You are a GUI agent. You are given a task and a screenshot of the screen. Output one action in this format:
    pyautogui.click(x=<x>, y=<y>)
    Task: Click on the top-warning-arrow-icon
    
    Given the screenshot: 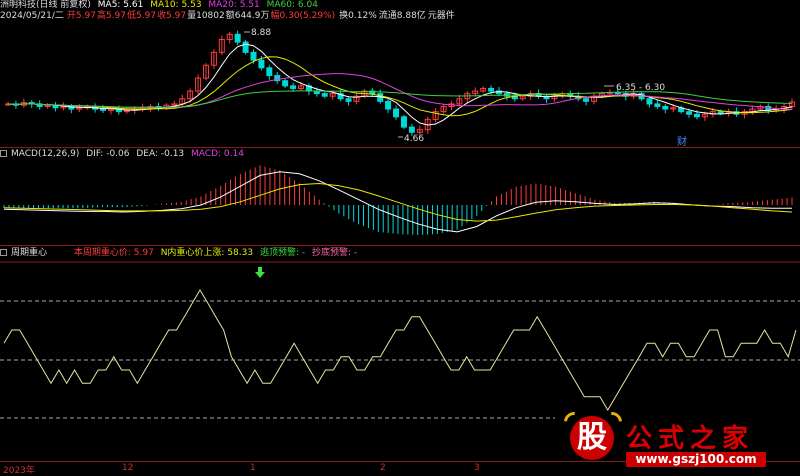 What is the action you would take?
    pyautogui.click(x=260, y=272)
    